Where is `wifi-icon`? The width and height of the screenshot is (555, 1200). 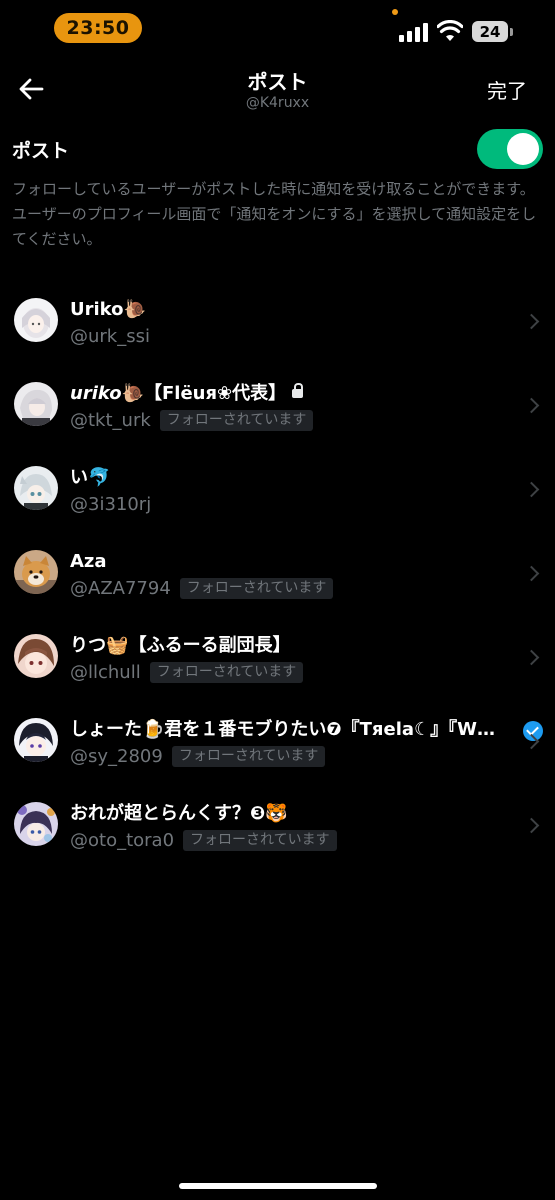
wifi-icon is located at coordinates (450, 30).